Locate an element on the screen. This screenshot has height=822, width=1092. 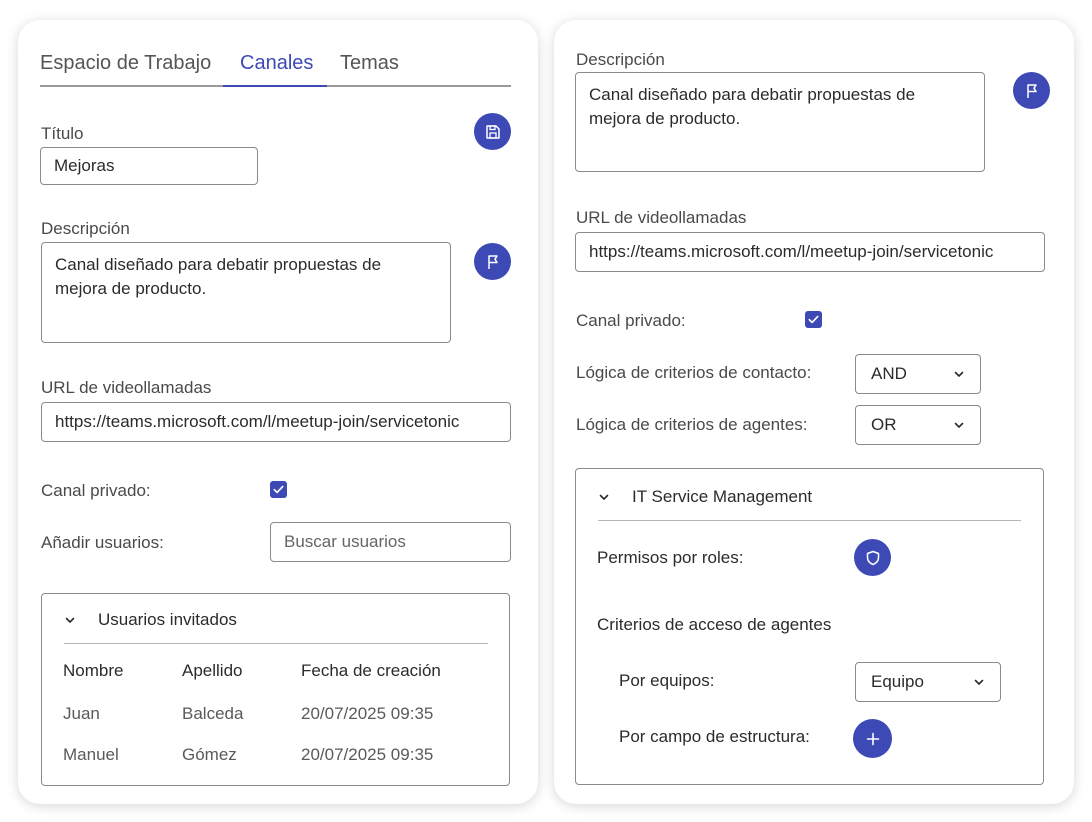
agent-logic-value: OR is located at coordinates (884, 424).